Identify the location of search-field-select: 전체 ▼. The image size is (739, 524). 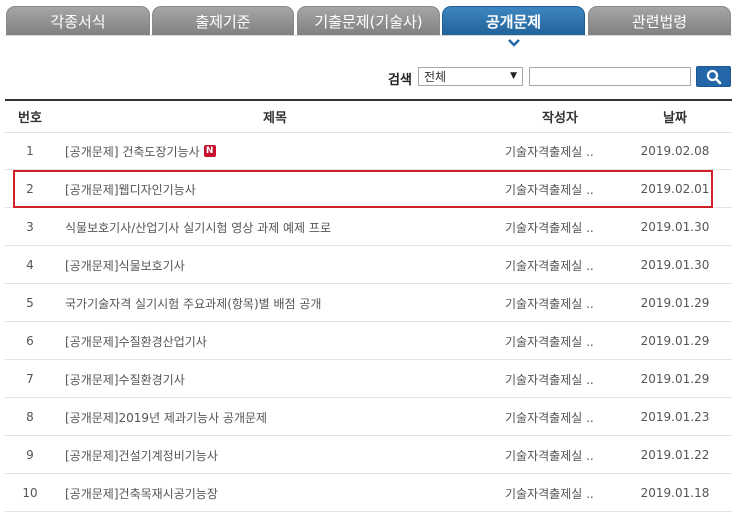
(470, 76).